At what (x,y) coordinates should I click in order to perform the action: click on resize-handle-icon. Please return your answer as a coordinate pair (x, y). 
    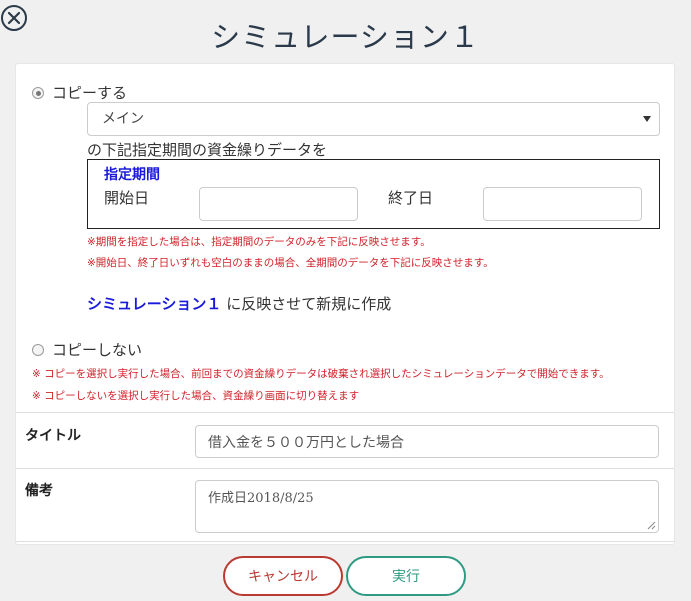
    Looking at the image, I should click on (651, 525).